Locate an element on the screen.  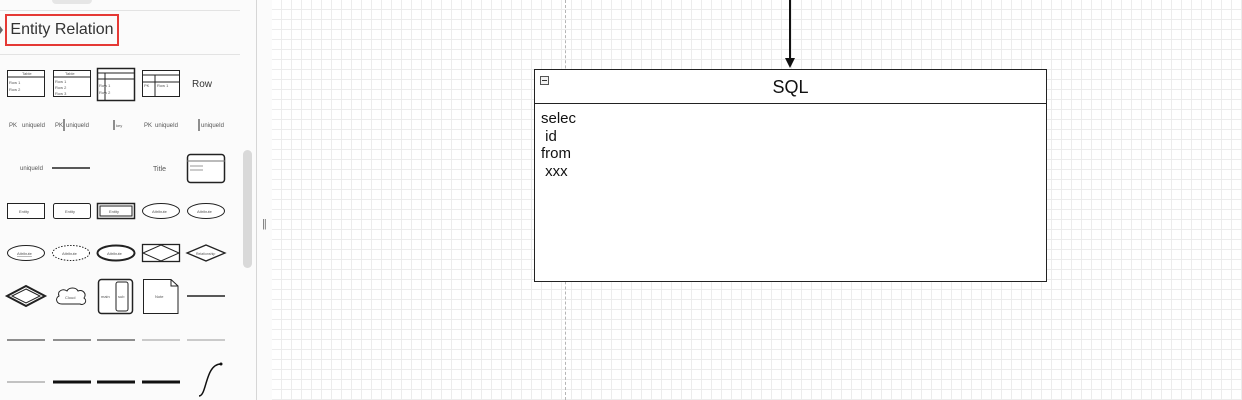
sidebar-scrollbar is located at coordinates (247, 209).